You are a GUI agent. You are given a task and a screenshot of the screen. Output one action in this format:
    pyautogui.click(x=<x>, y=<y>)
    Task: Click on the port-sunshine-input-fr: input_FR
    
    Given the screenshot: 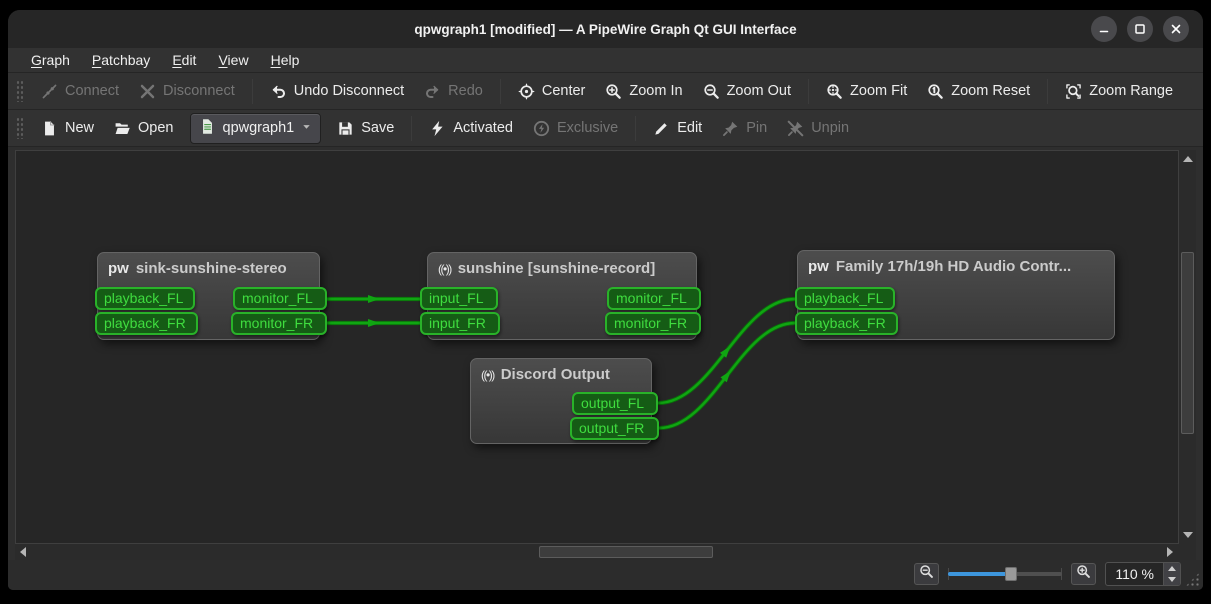 What is the action you would take?
    pyautogui.click(x=460, y=323)
    